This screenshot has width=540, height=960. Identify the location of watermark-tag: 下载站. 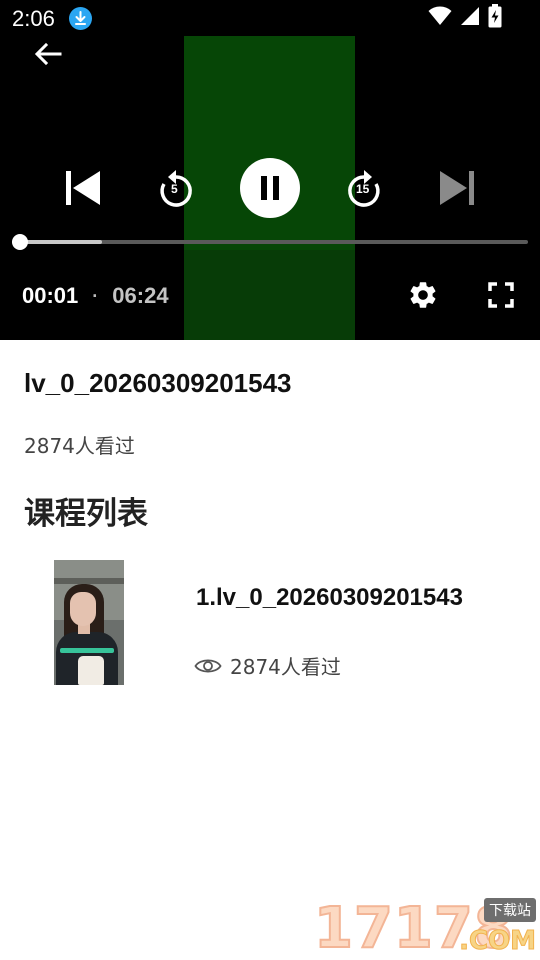
(510, 910).